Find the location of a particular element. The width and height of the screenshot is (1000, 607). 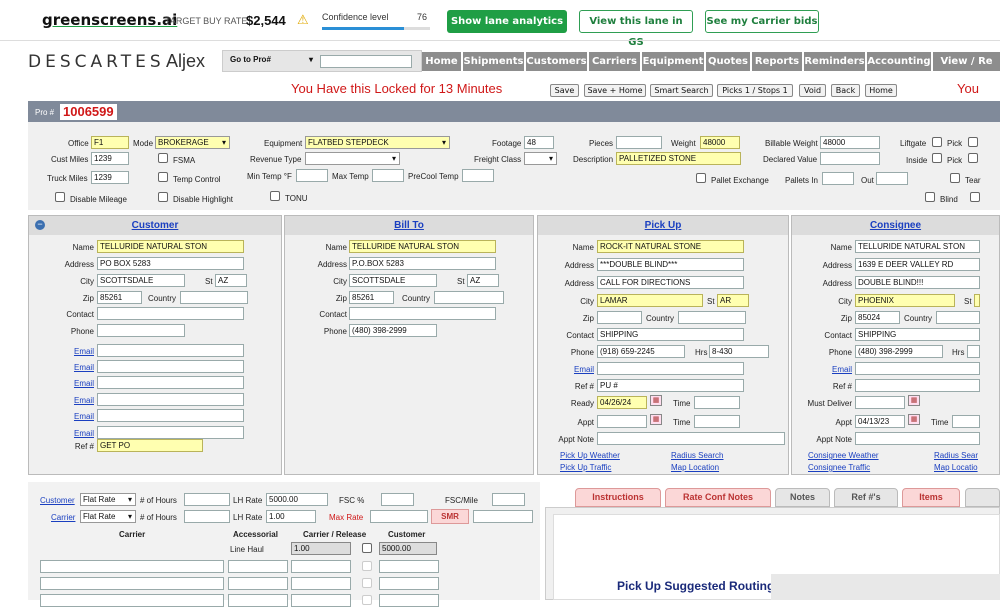

consignee-appt-time-input is located at coordinates (966, 421).